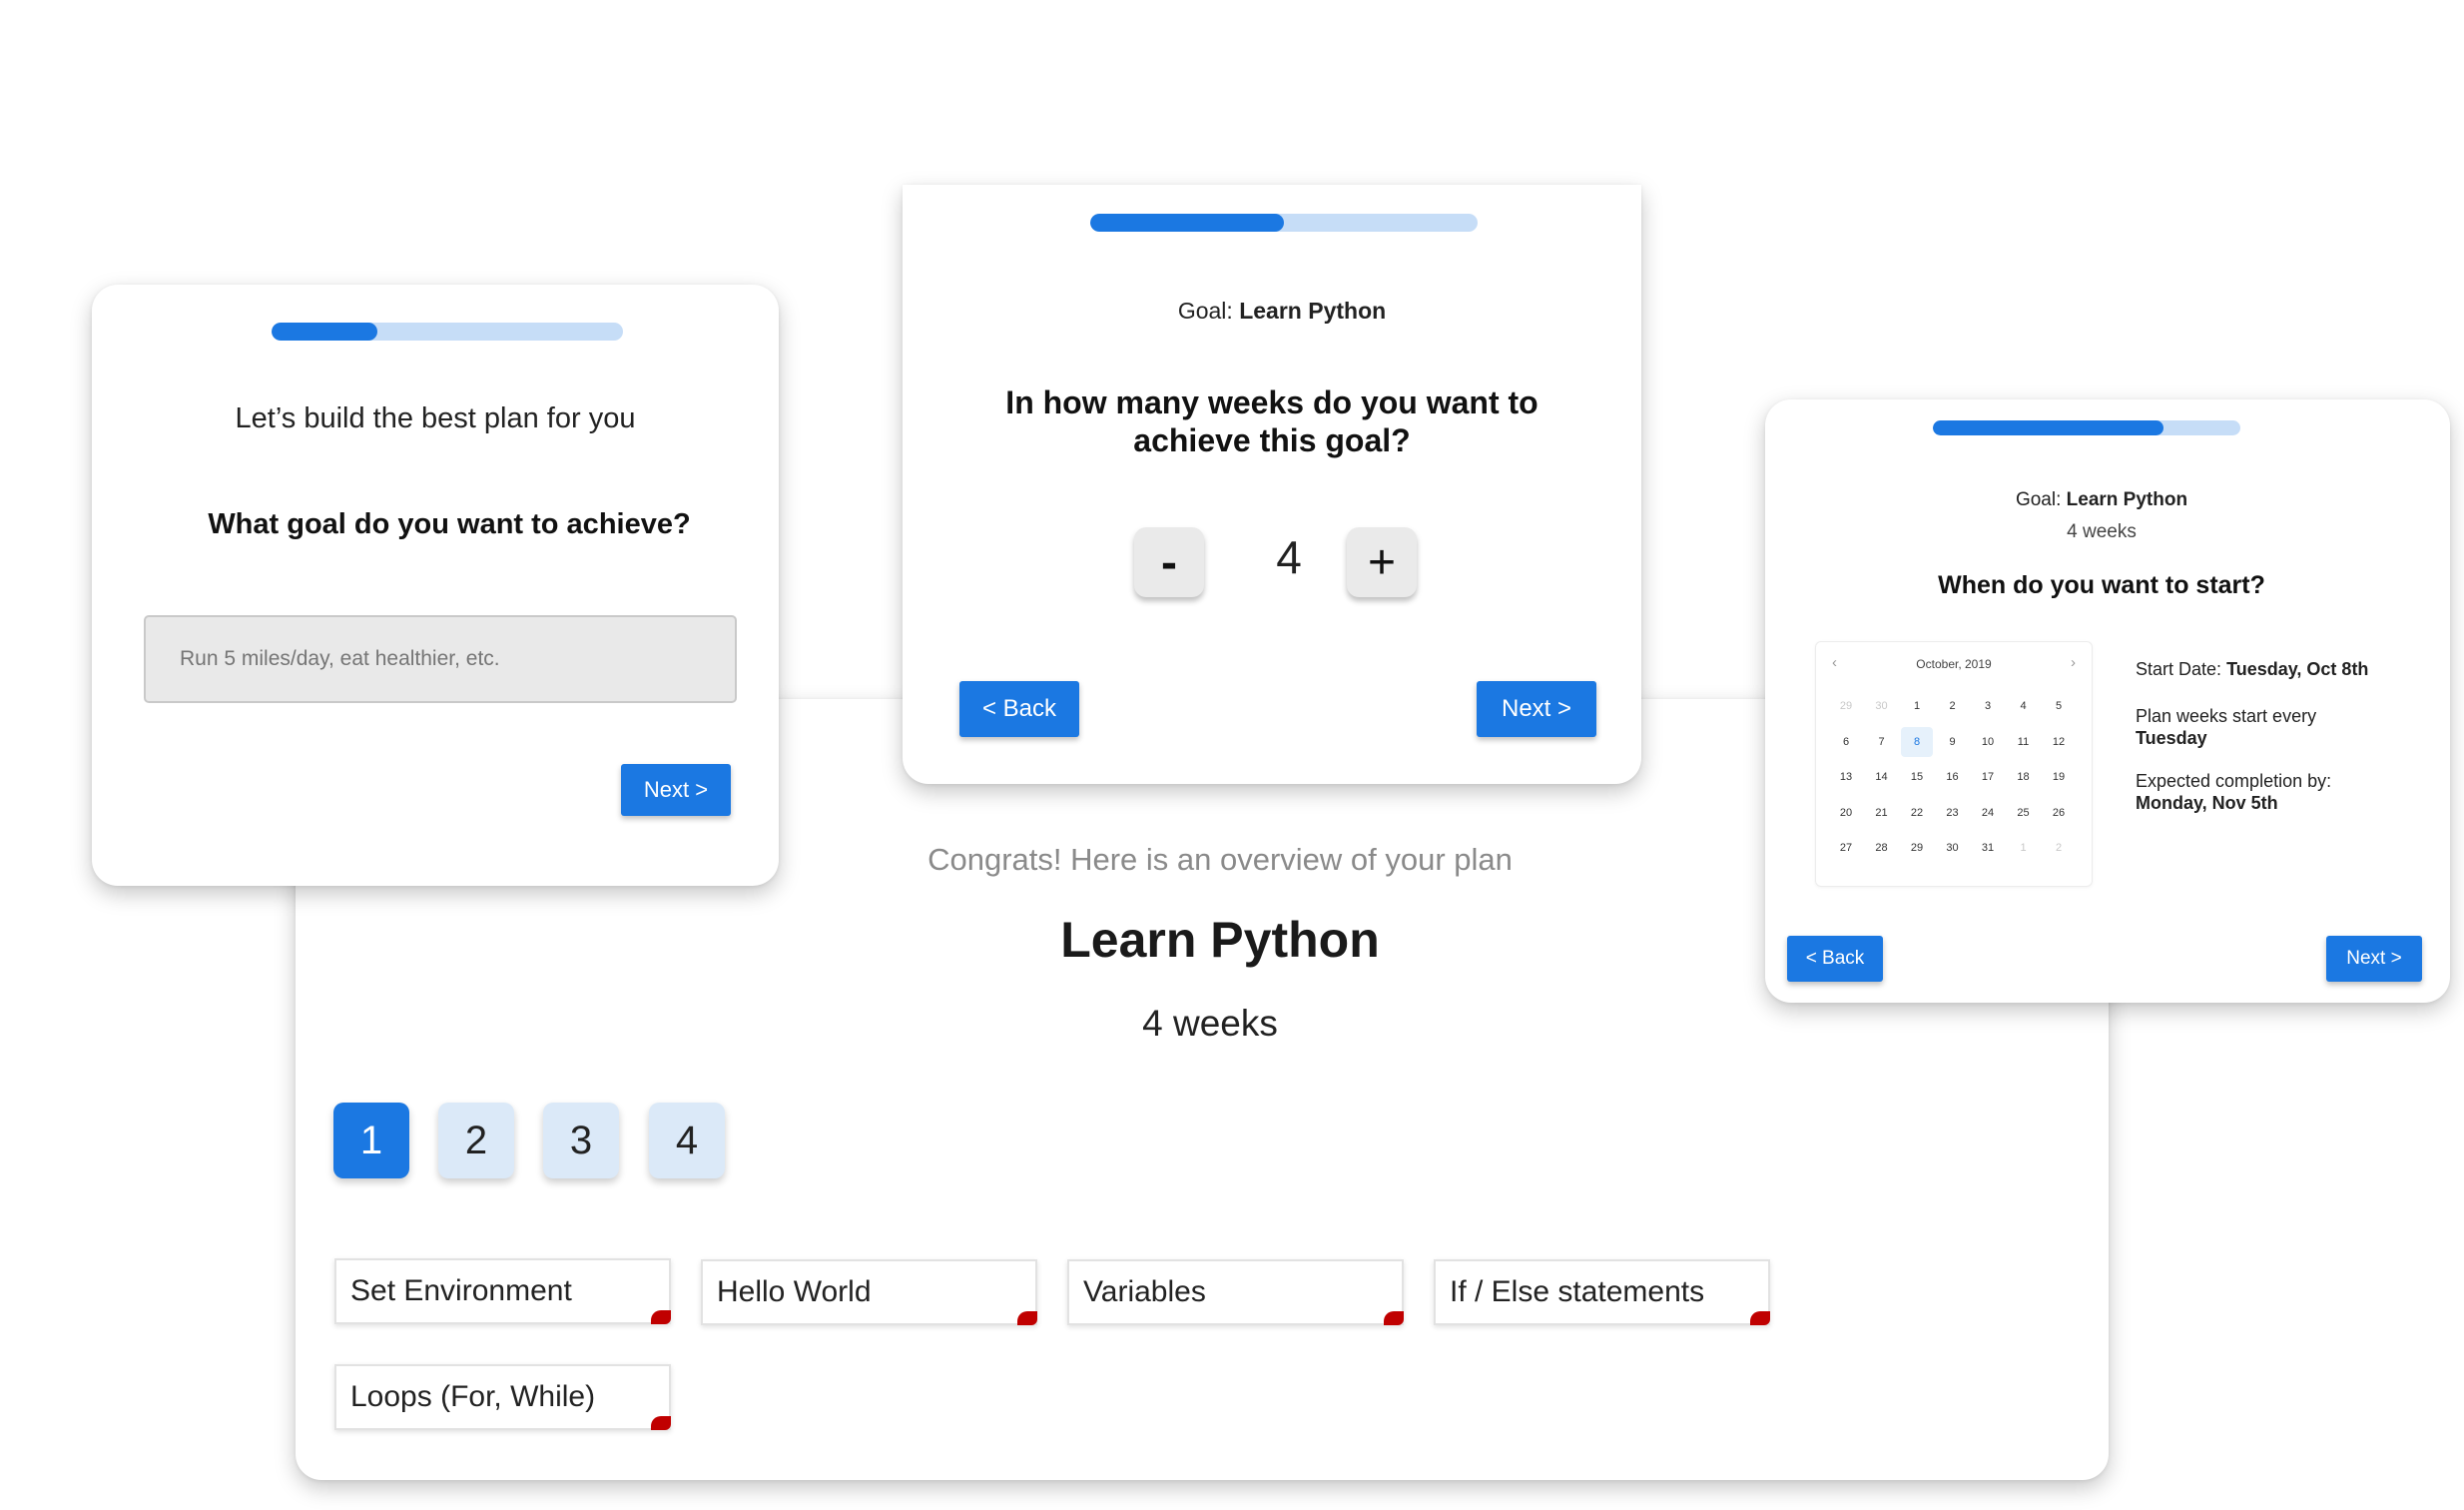  I want to click on calendar-day: 26, so click(2059, 813).